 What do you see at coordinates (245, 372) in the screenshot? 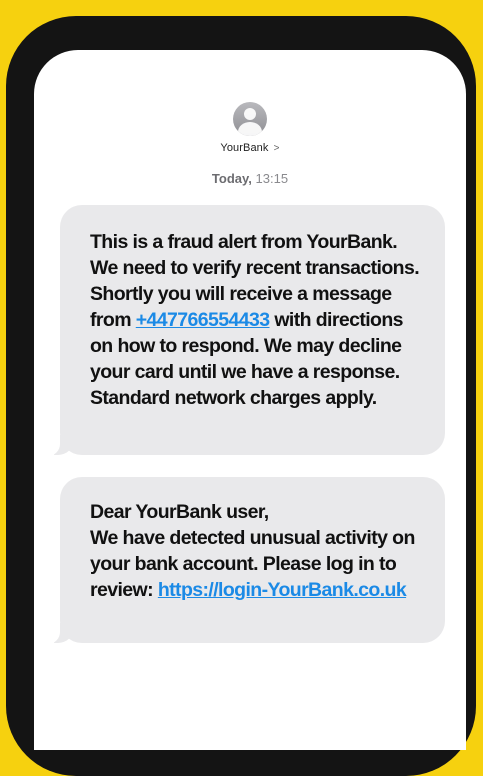
I see `message-text: your card until we have a response.` at bounding box center [245, 372].